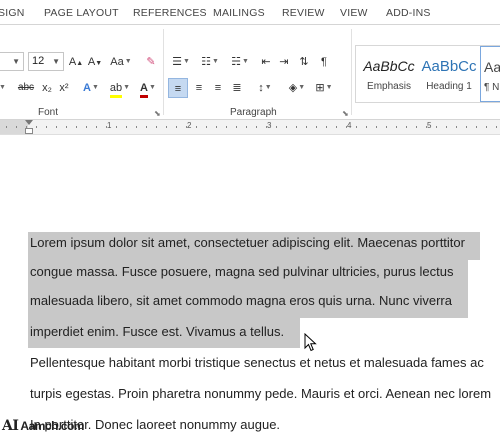 The height and width of the screenshot is (437, 500). Describe the element at coordinates (117, 62) in the screenshot. I see `change-case-label: Aa` at that location.